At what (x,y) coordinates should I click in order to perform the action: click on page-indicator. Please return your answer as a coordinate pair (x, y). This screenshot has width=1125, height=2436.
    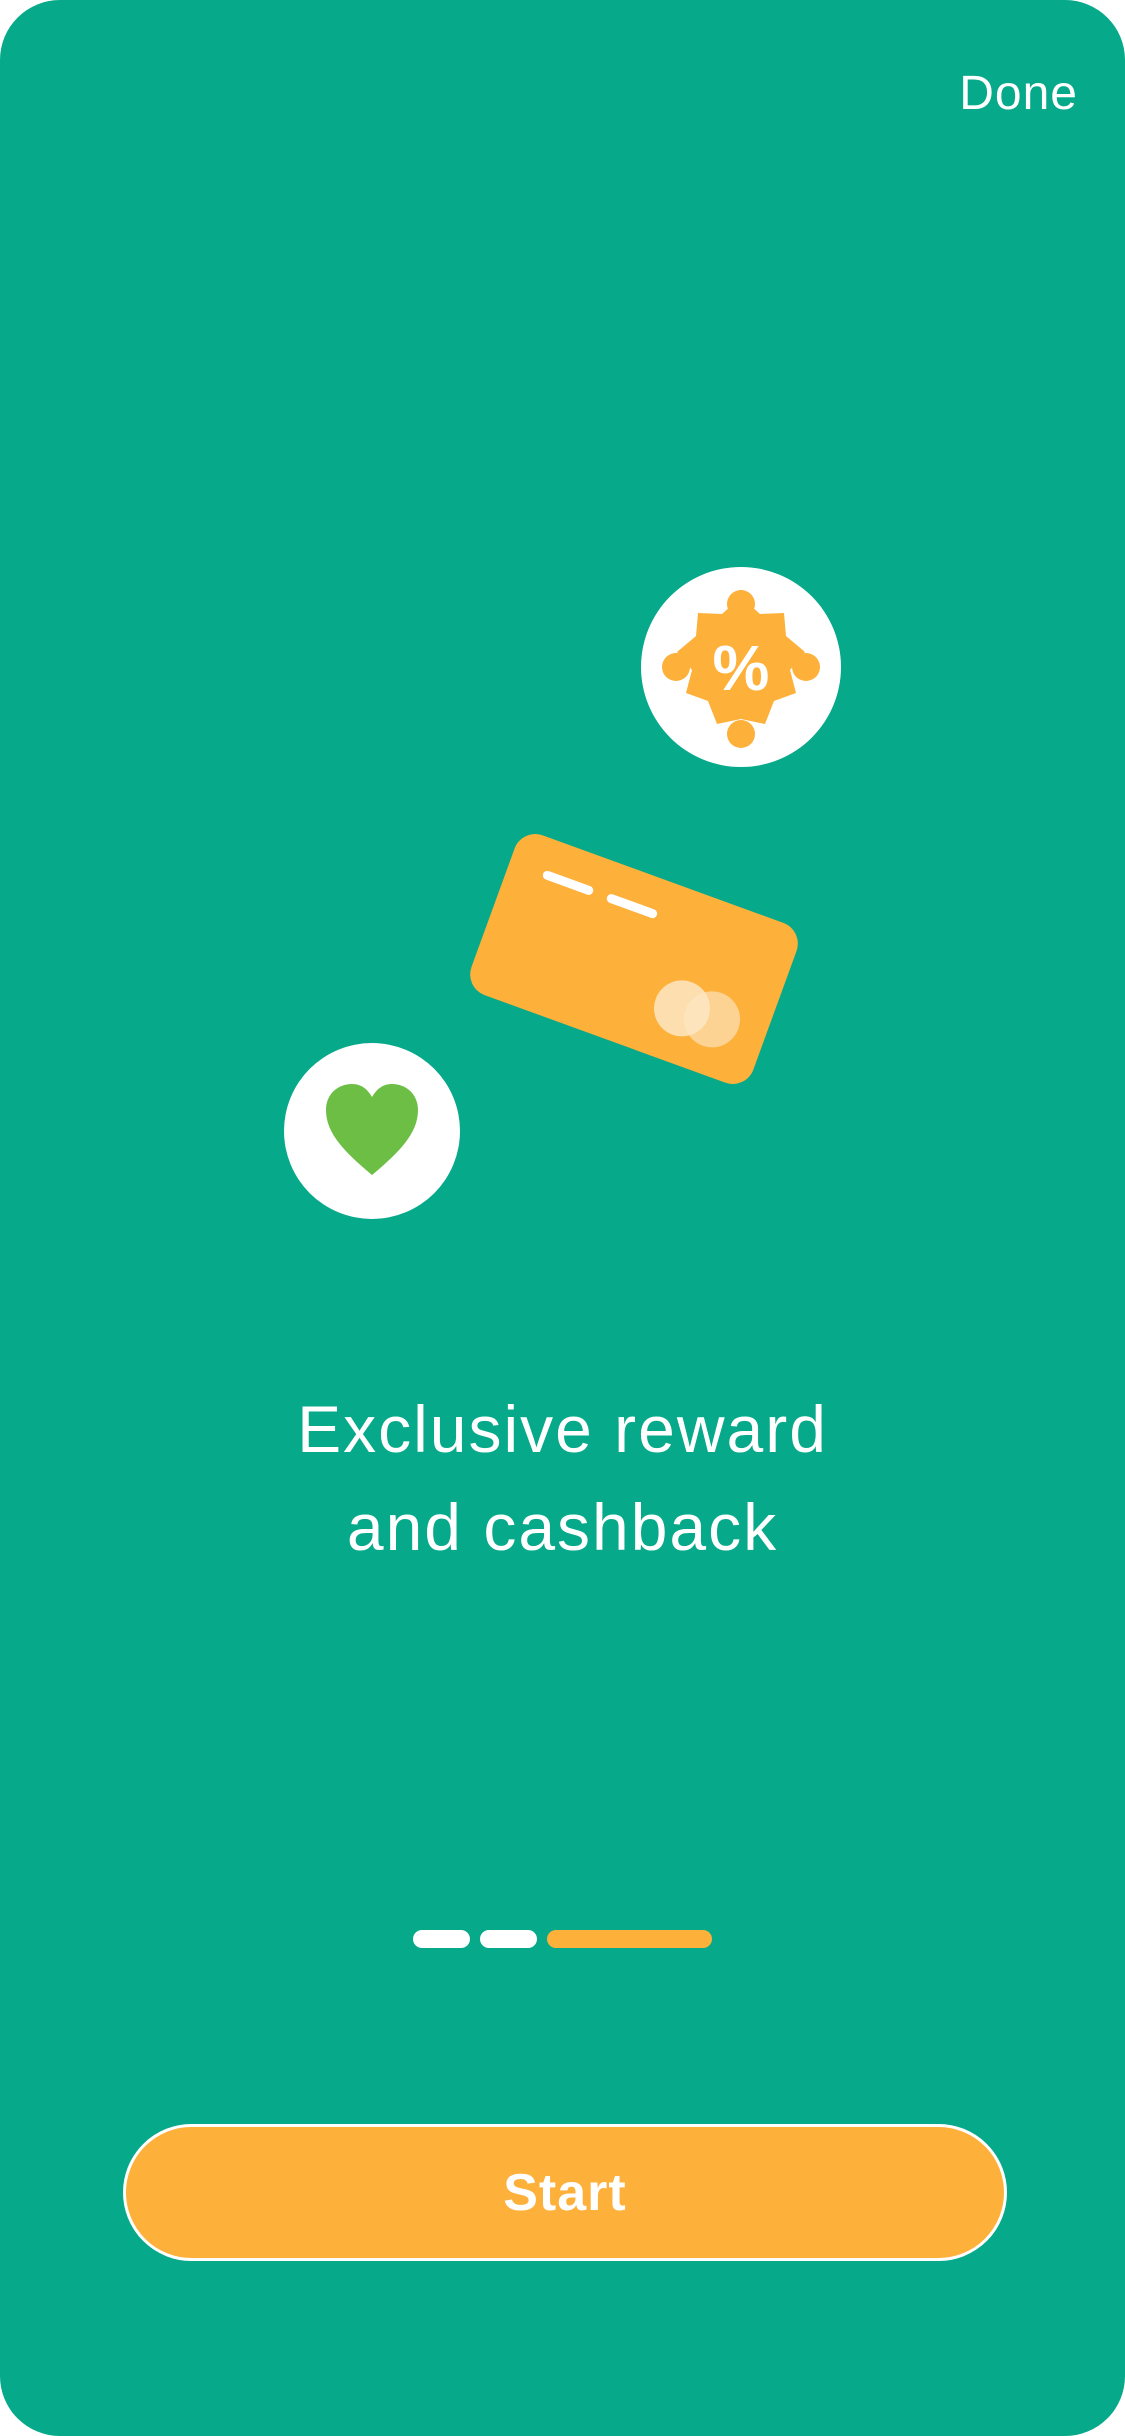
    Looking at the image, I should click on (562, 1940).